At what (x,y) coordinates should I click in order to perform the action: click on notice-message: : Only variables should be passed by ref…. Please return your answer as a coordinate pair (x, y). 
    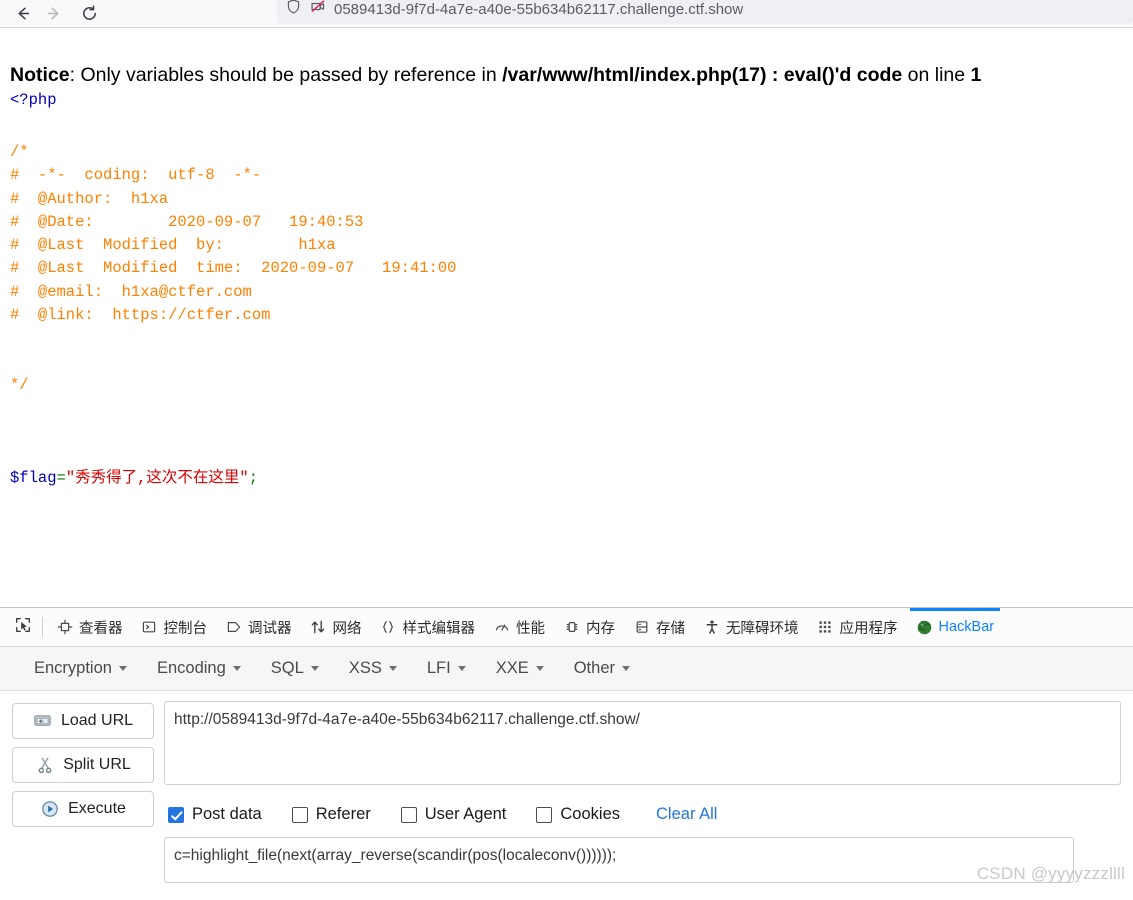
    Looking at the image, I should click on (286, 75).